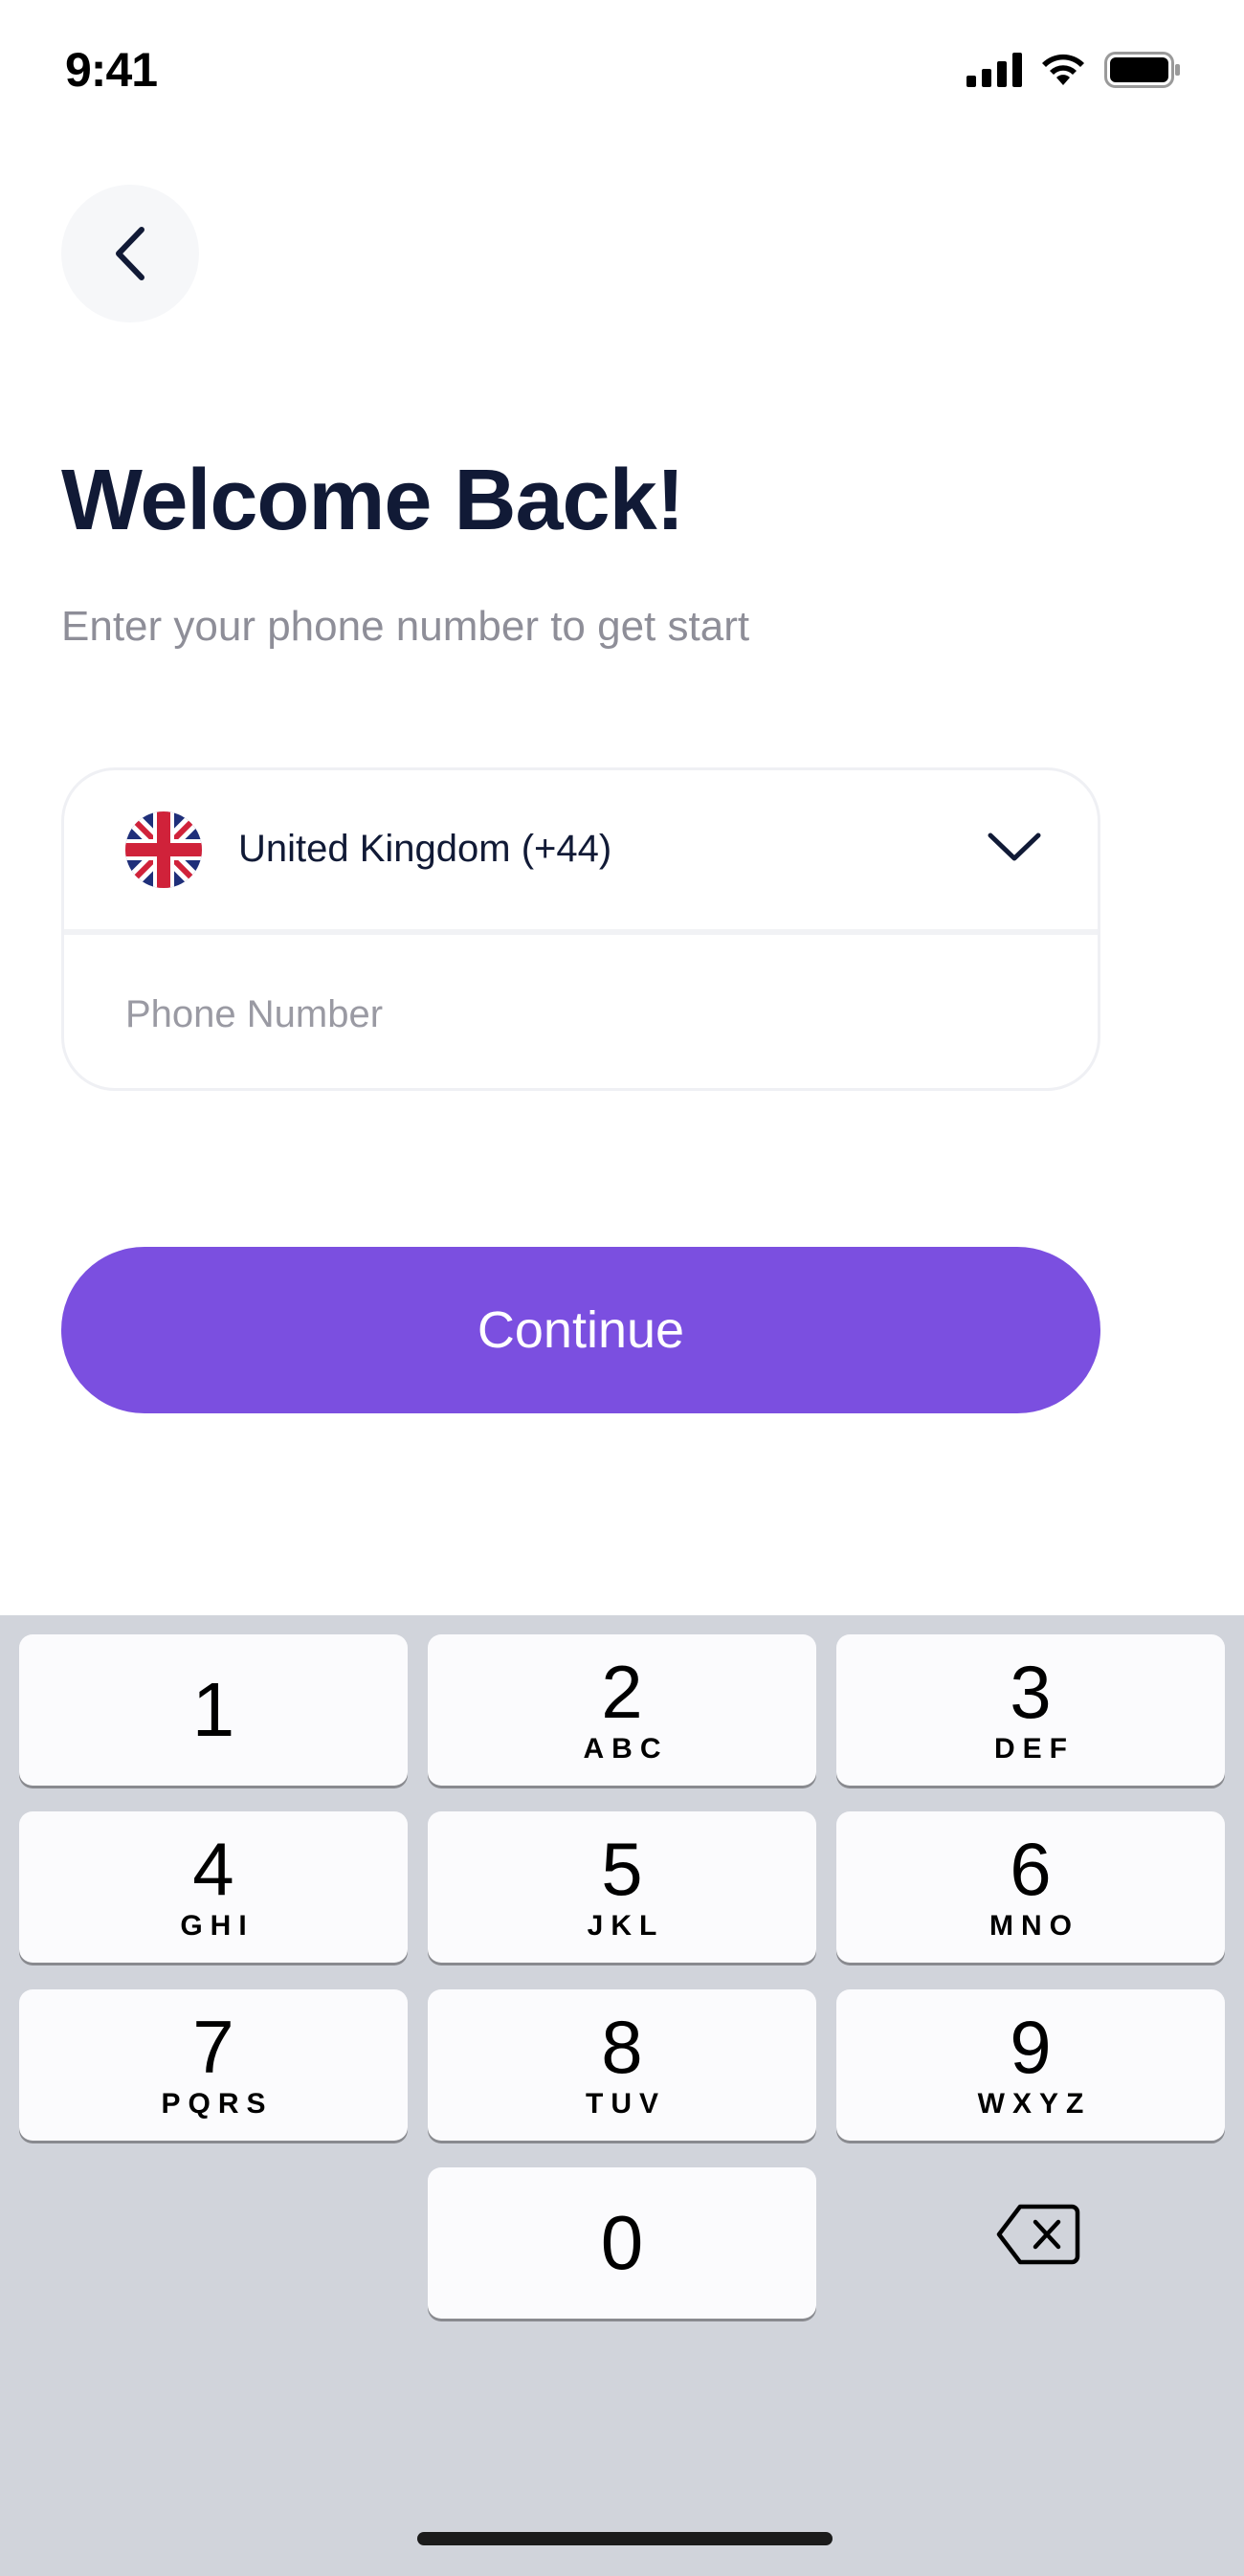 The image size is (1244, 2576). Describe the element at coordinates (625, 2538) in the screenshot. I see `home-indicator` at that location.